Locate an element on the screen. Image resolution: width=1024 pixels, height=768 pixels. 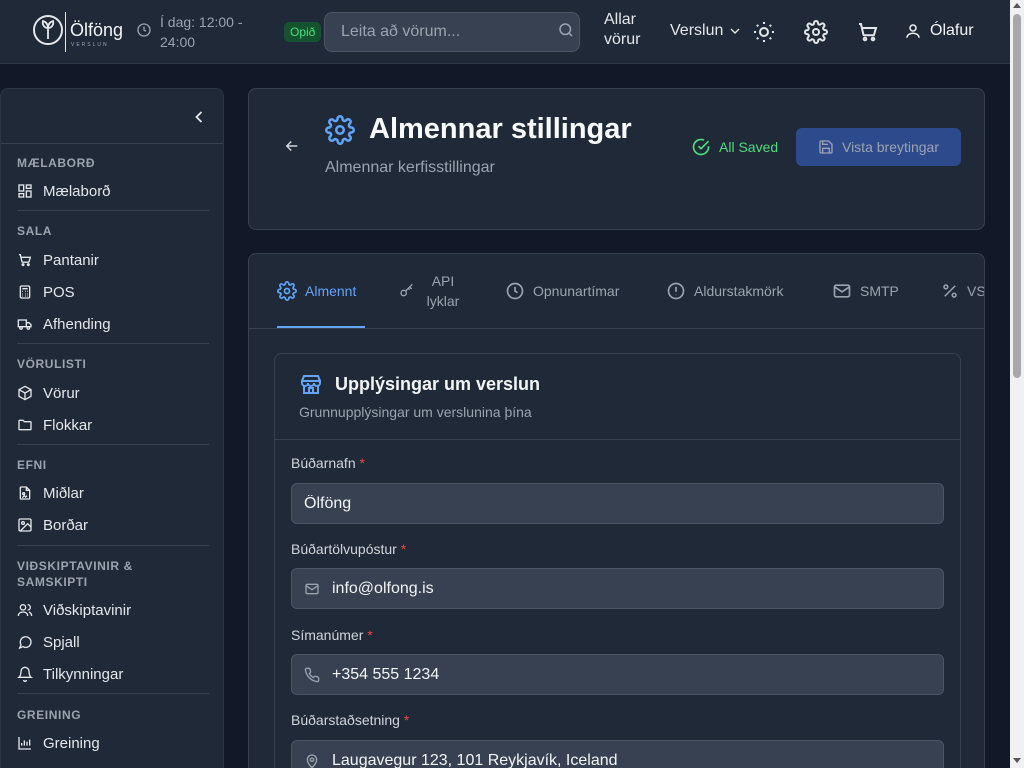
tab-api-keys: API lyklar is located at coordinates (431, 291).